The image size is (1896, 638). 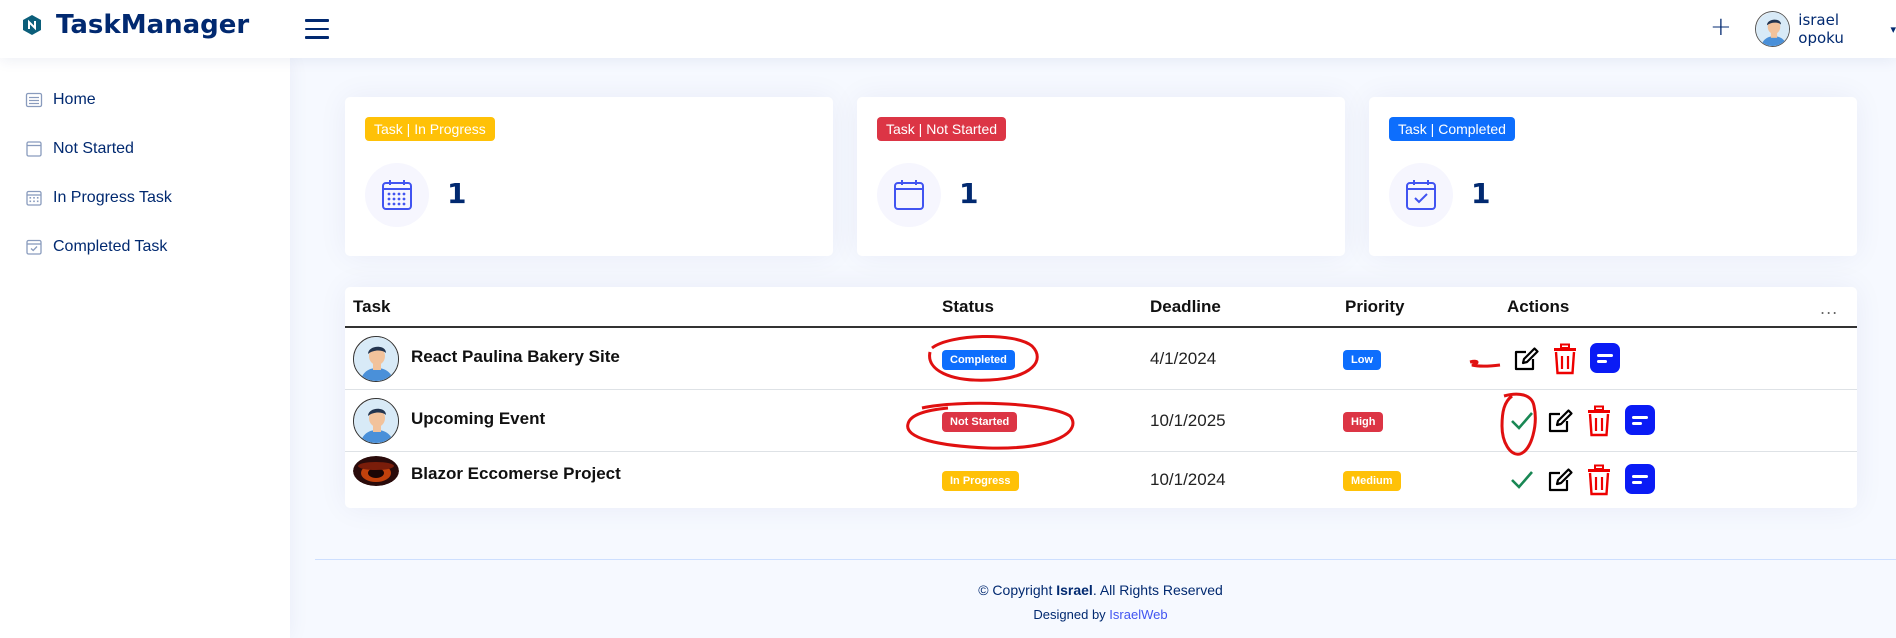 I want to click on column-header-actions: Actions, so click(x=1538, y=306).